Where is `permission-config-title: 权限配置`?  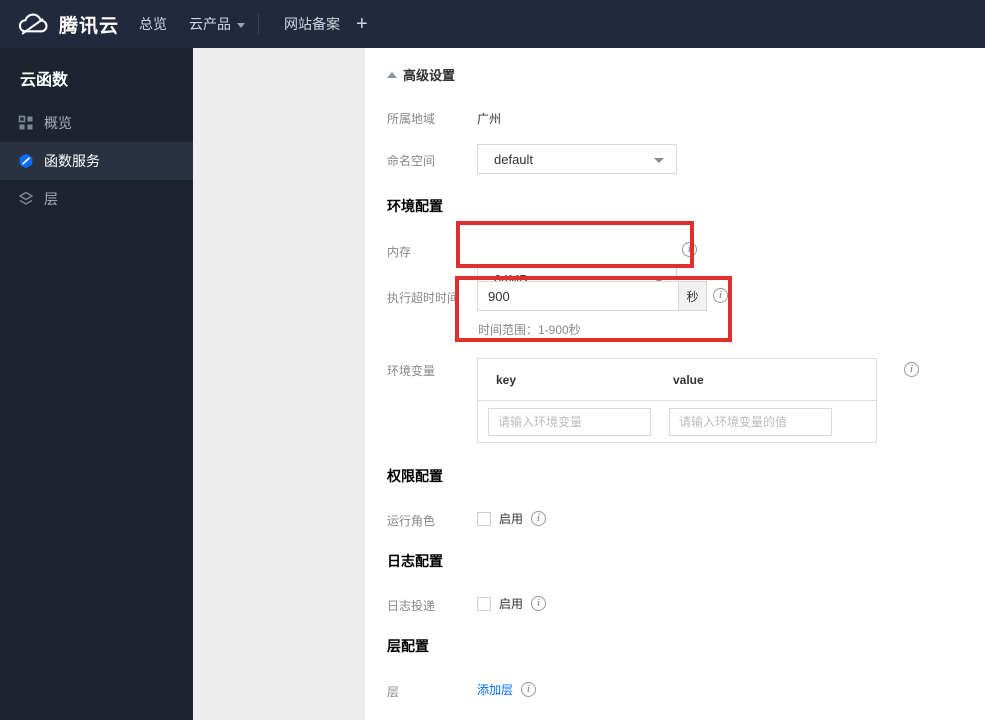
permission-config-title: 权限配置 is located at coordinates (415, 476).